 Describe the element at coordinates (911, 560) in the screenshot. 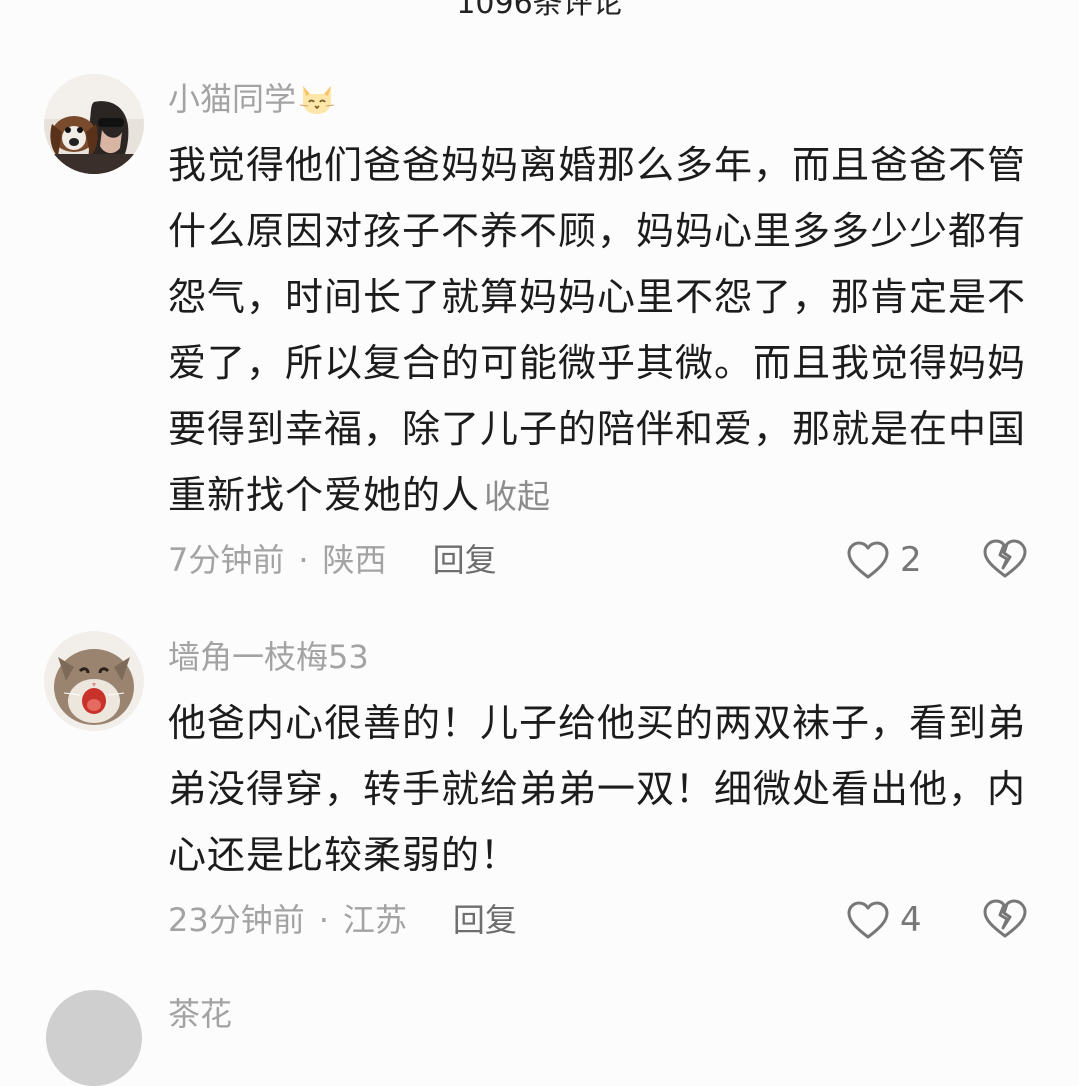

I see `like-count: 2` at that location.